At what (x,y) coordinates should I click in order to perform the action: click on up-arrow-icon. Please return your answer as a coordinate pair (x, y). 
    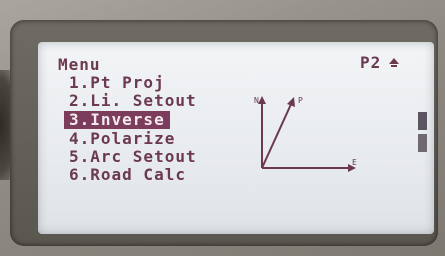
    Looking at the image, I should click on (394, 63).